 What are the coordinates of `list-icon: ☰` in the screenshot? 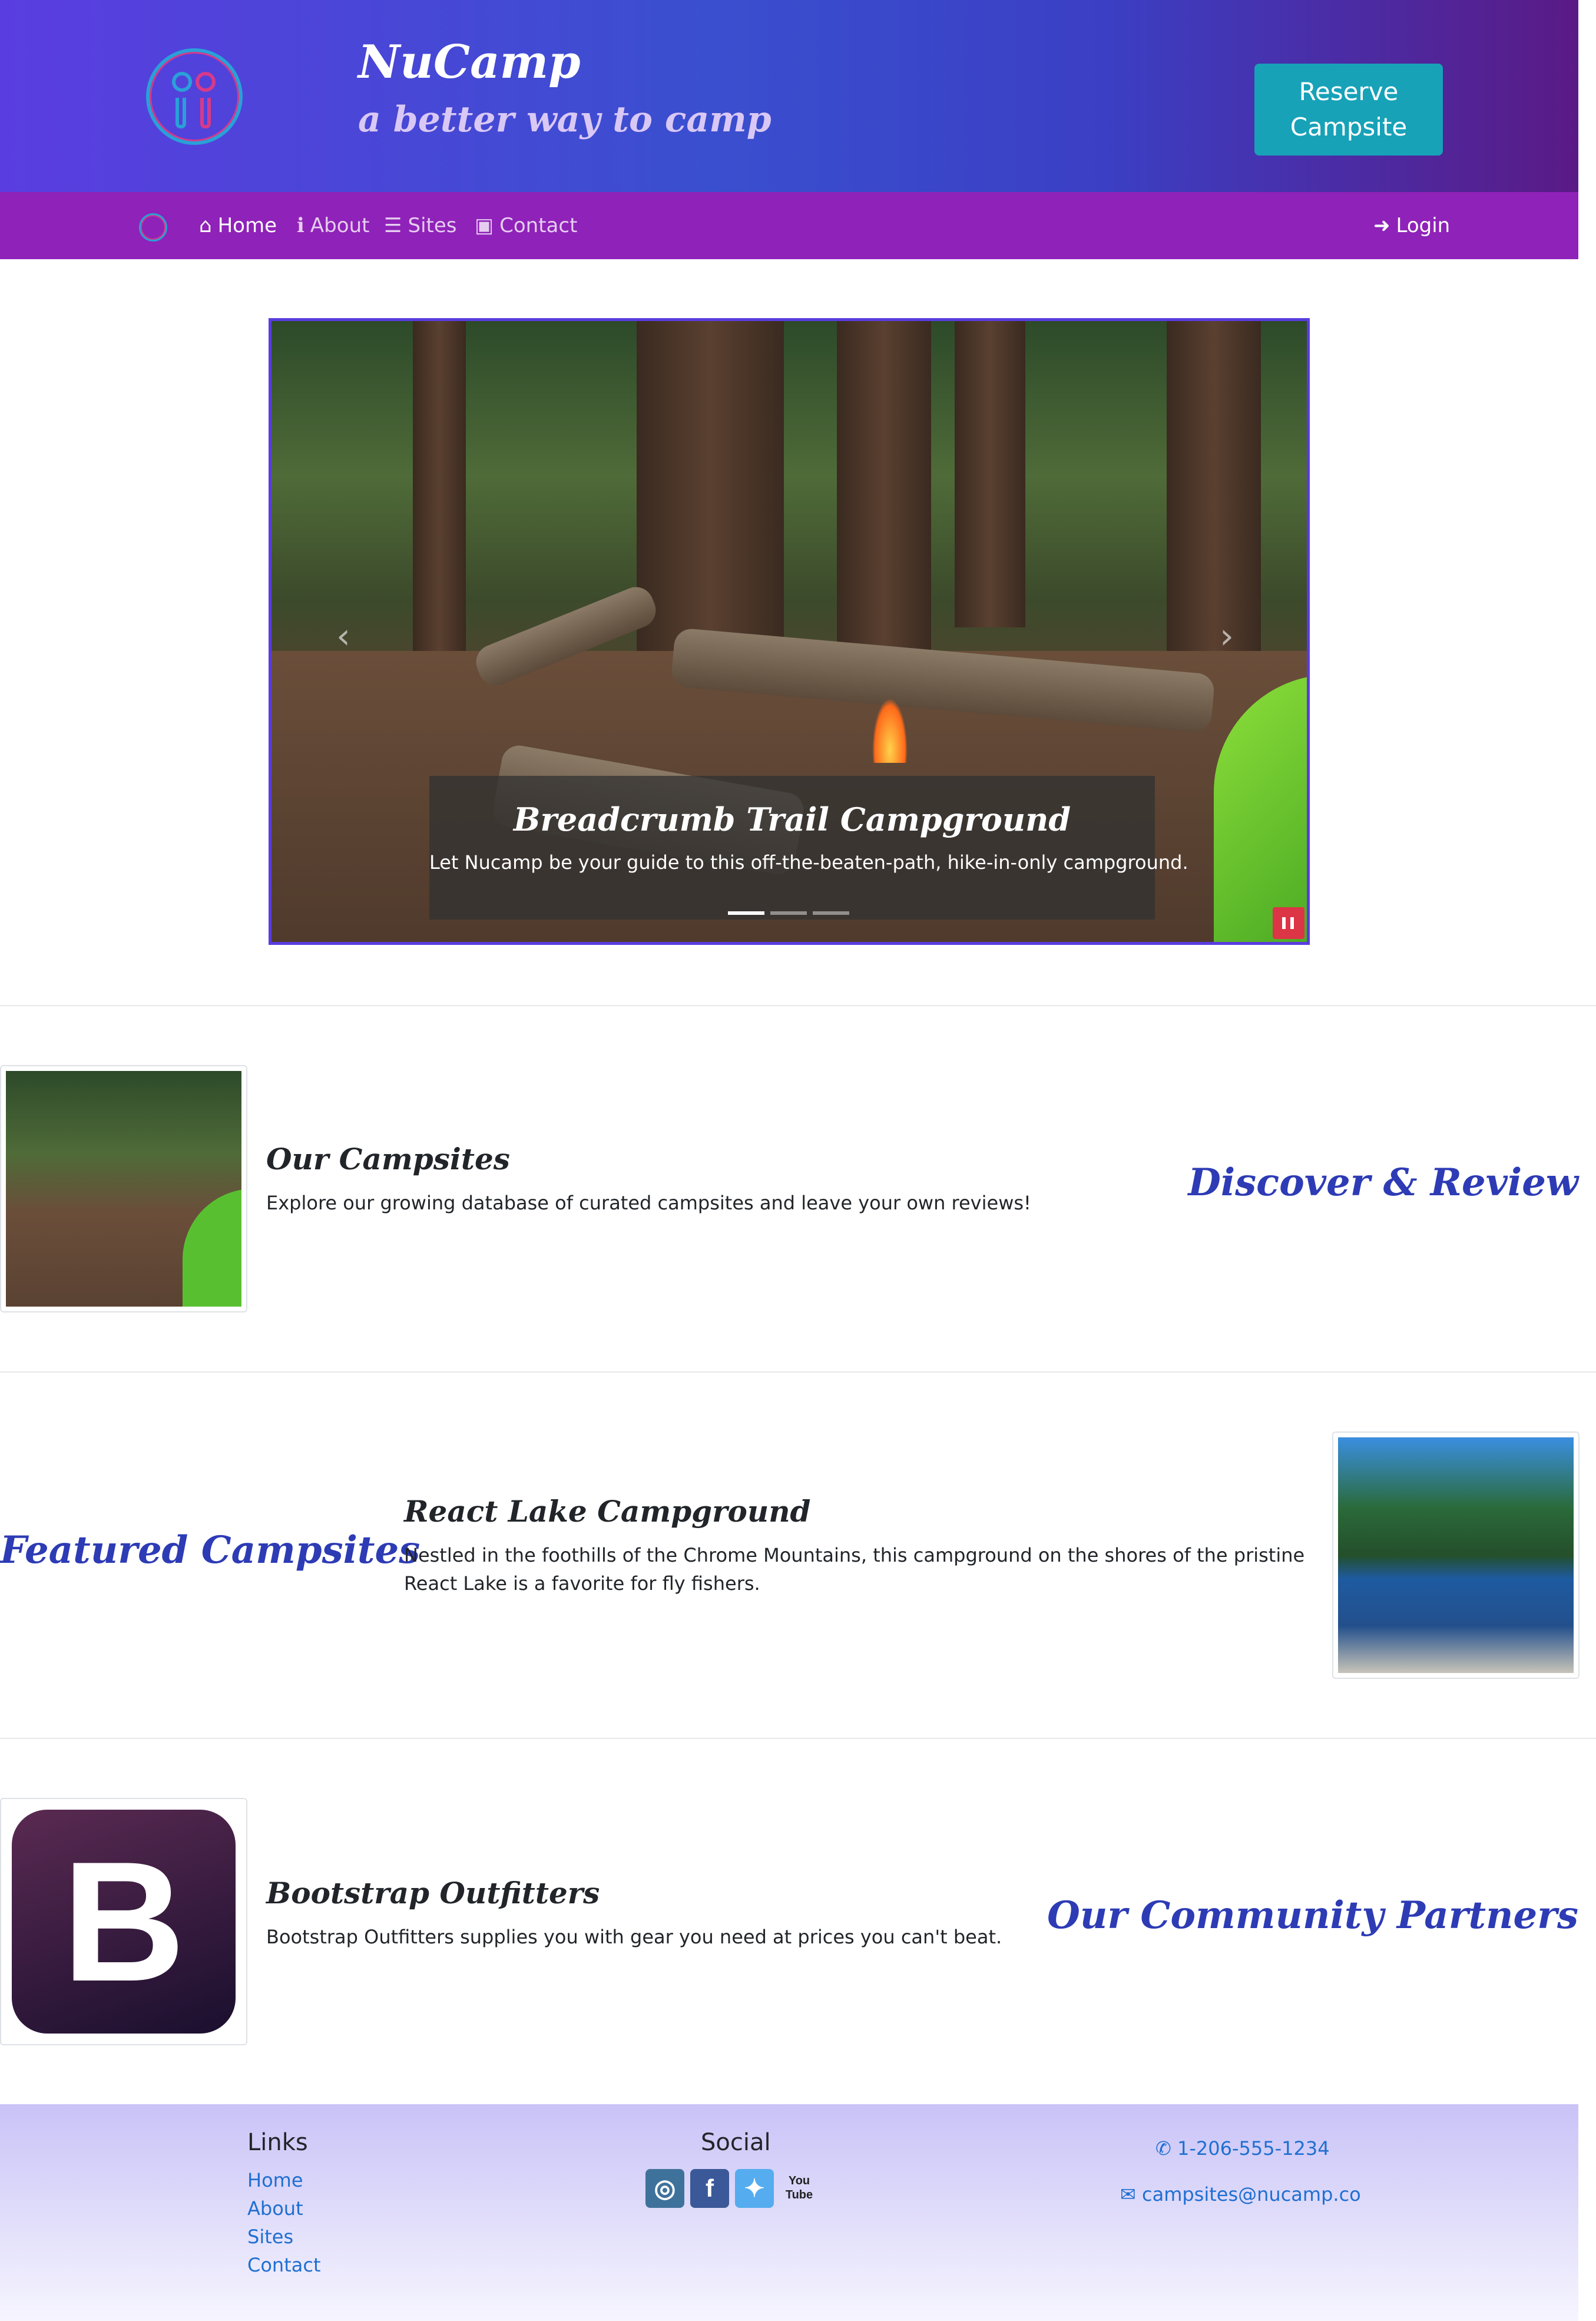 It's located at (393, 225).